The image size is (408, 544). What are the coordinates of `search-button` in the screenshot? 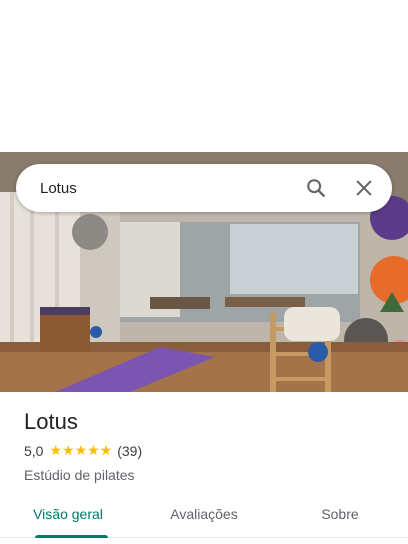 It's located at (316, 188).